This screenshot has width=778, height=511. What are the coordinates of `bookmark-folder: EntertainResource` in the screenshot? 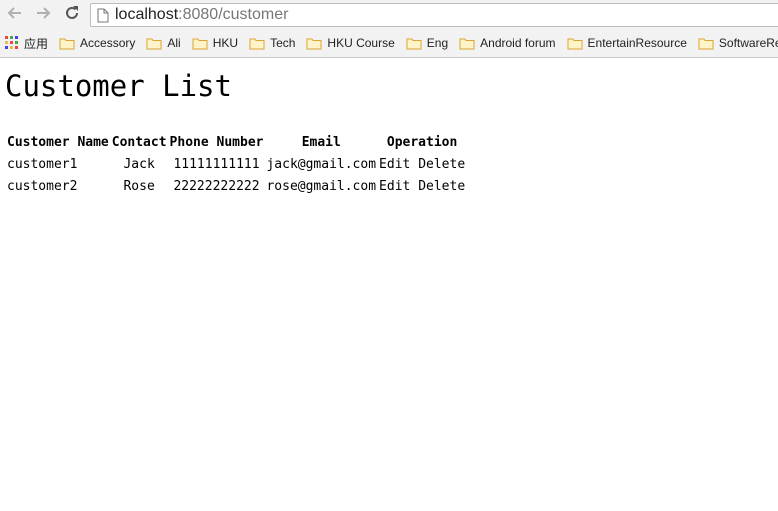 It's located at (627, 43).